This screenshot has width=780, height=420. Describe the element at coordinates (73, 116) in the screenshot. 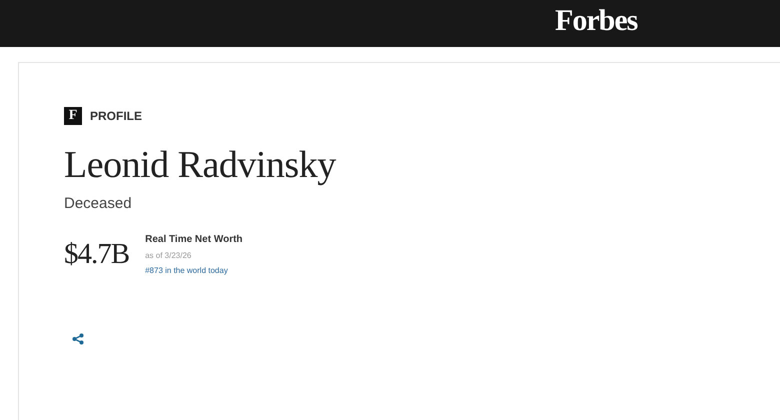

I see `logo-badge: F` at that location.